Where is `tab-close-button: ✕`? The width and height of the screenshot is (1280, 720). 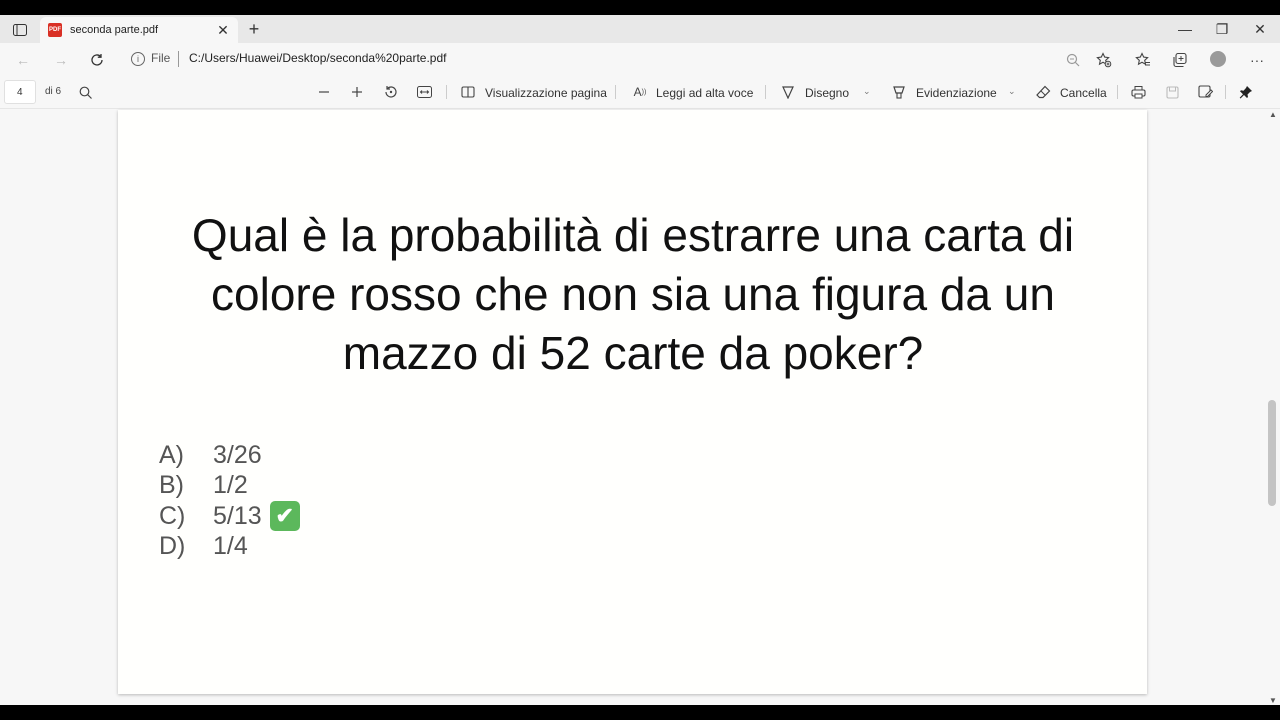 tab-close-button: ✕ is located at coordinates (223, 30).